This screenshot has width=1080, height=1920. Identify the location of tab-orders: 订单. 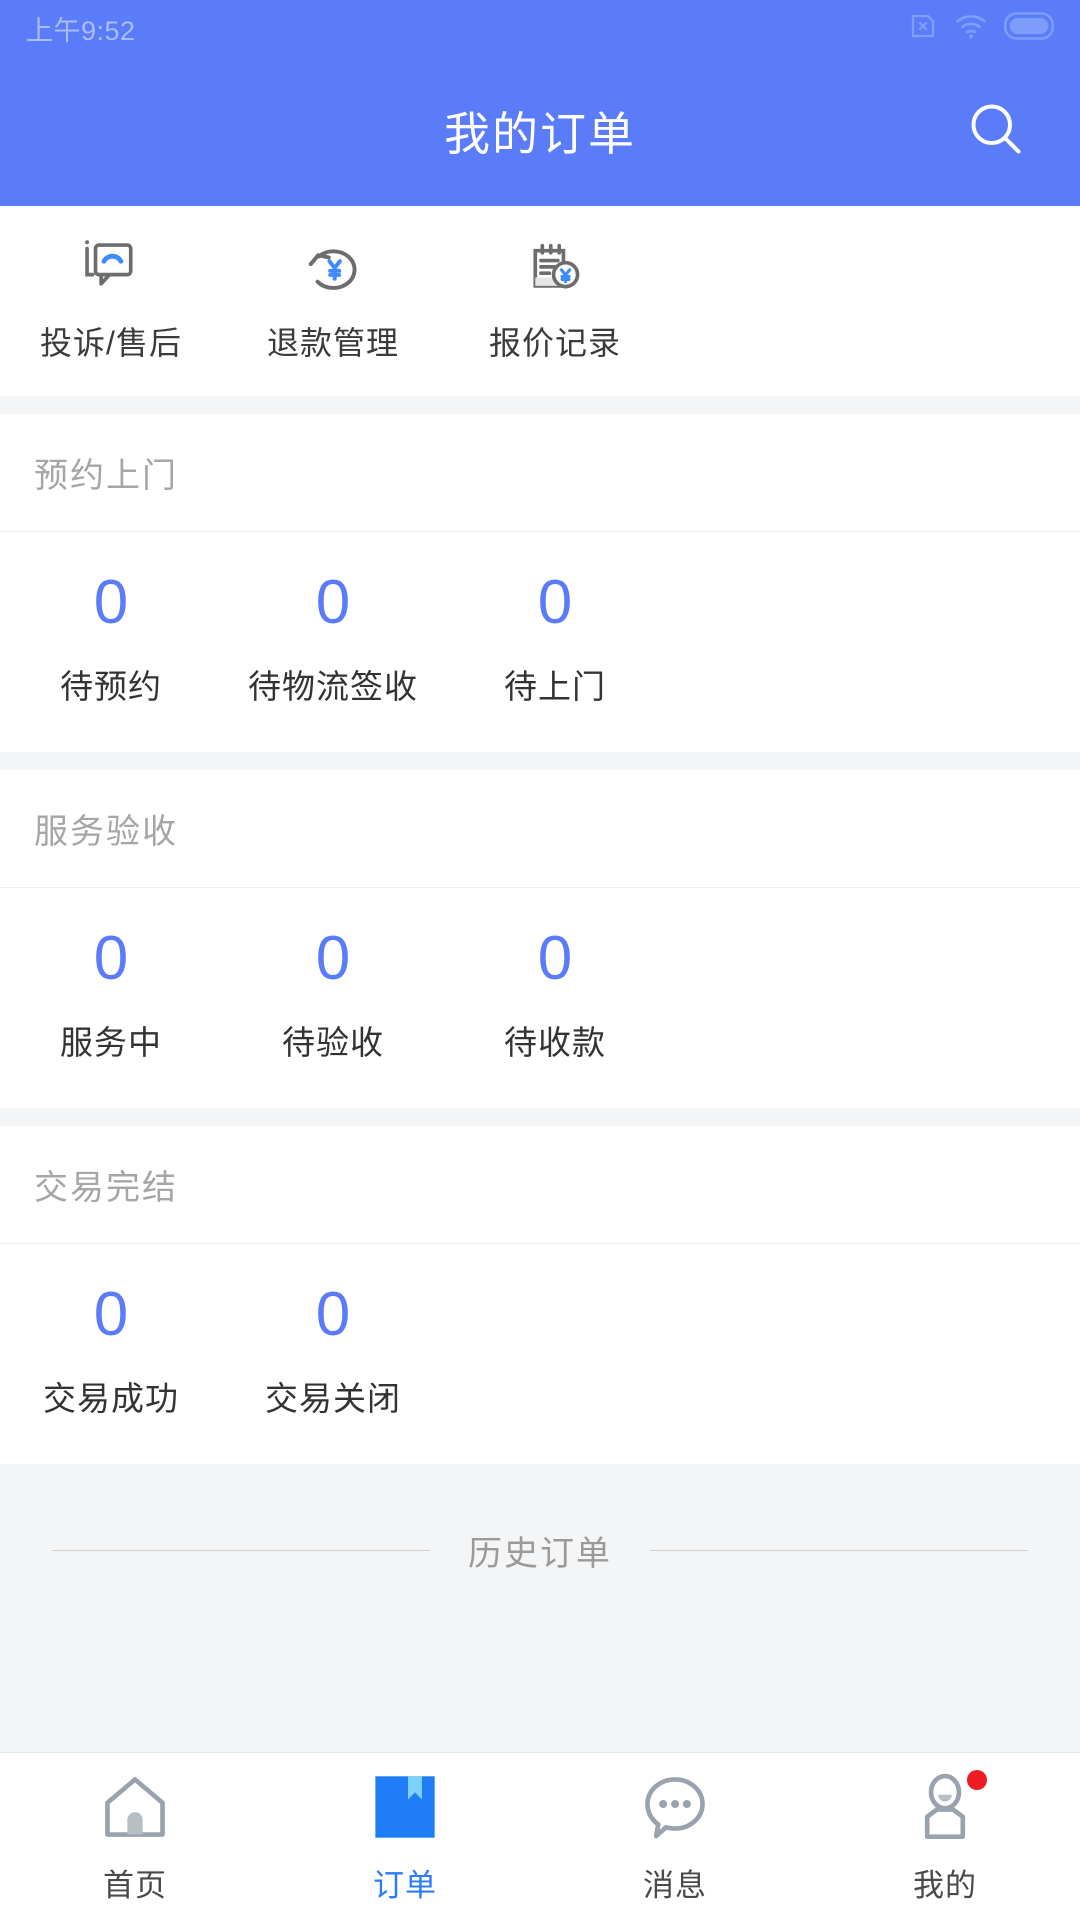
(405, 1836).